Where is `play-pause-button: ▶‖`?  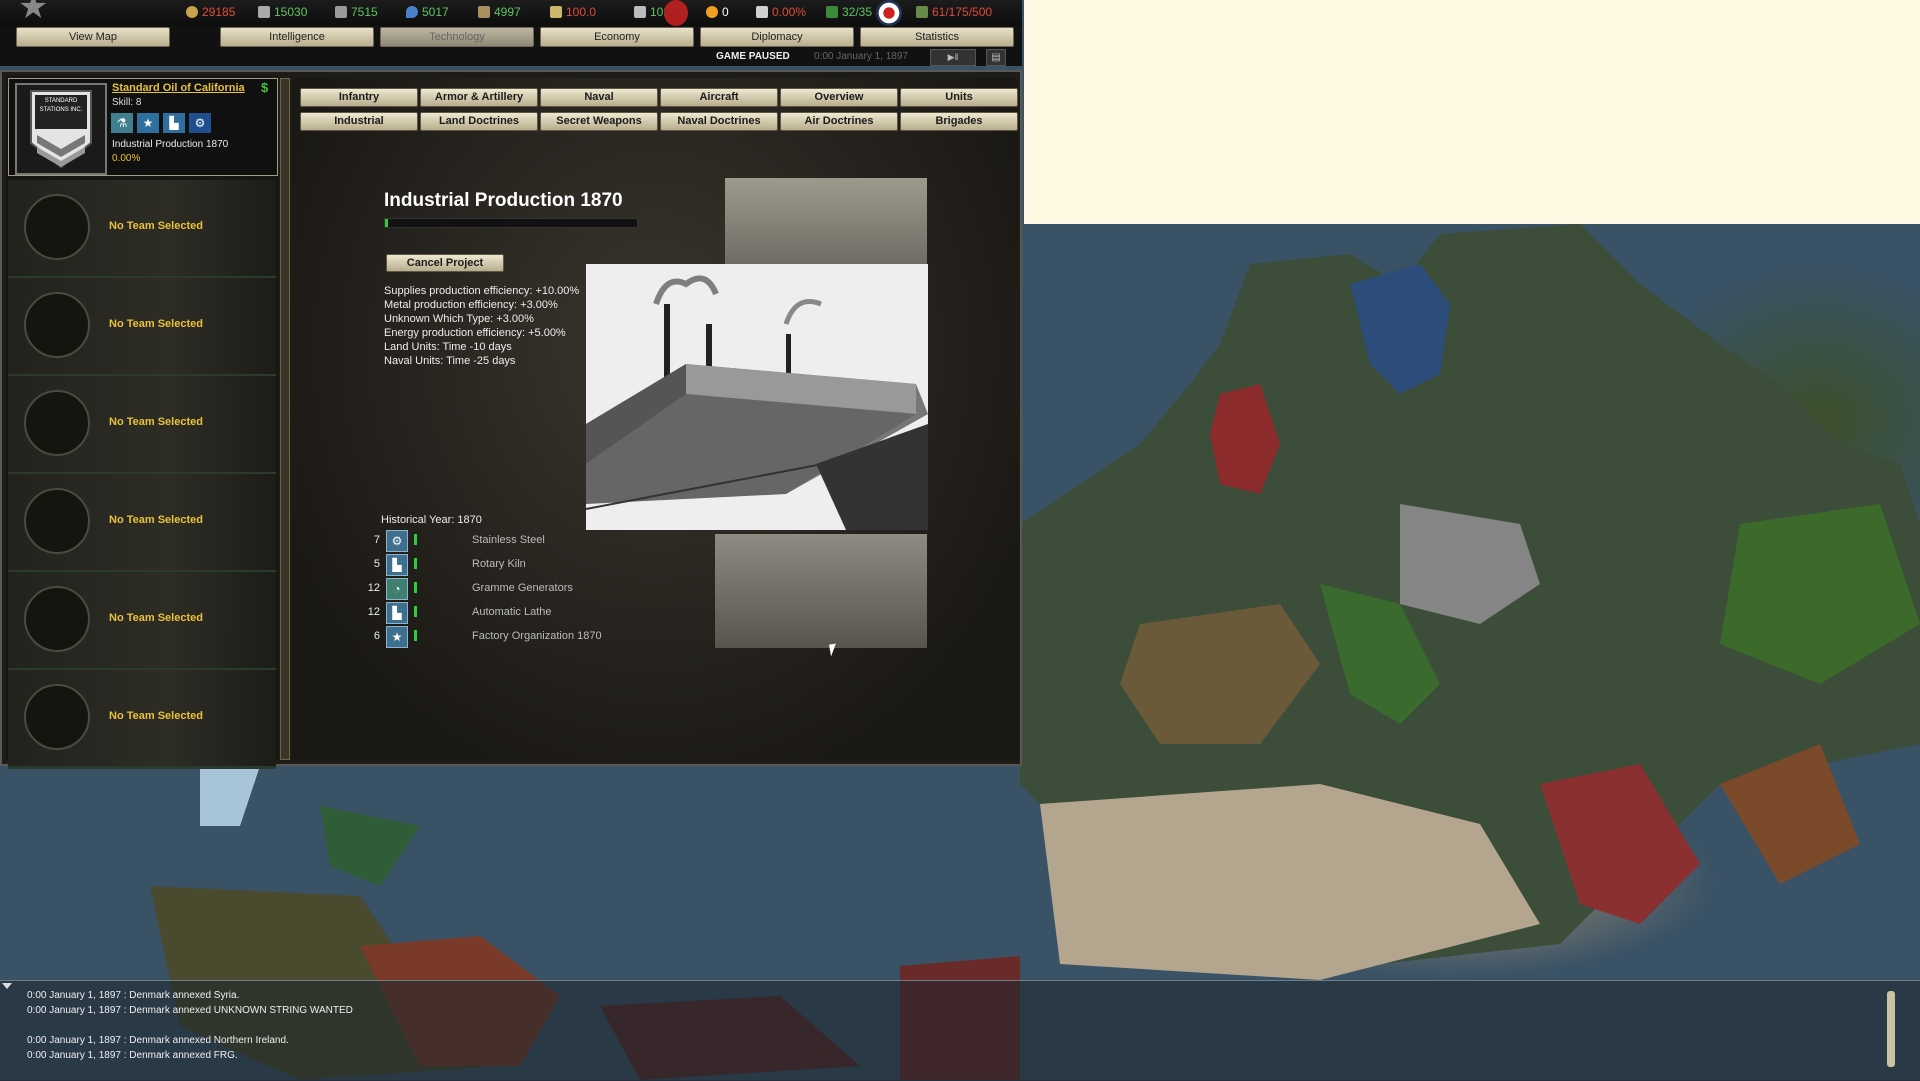
play-pause-button: ▶‖ is located at coordinates (953, 57).